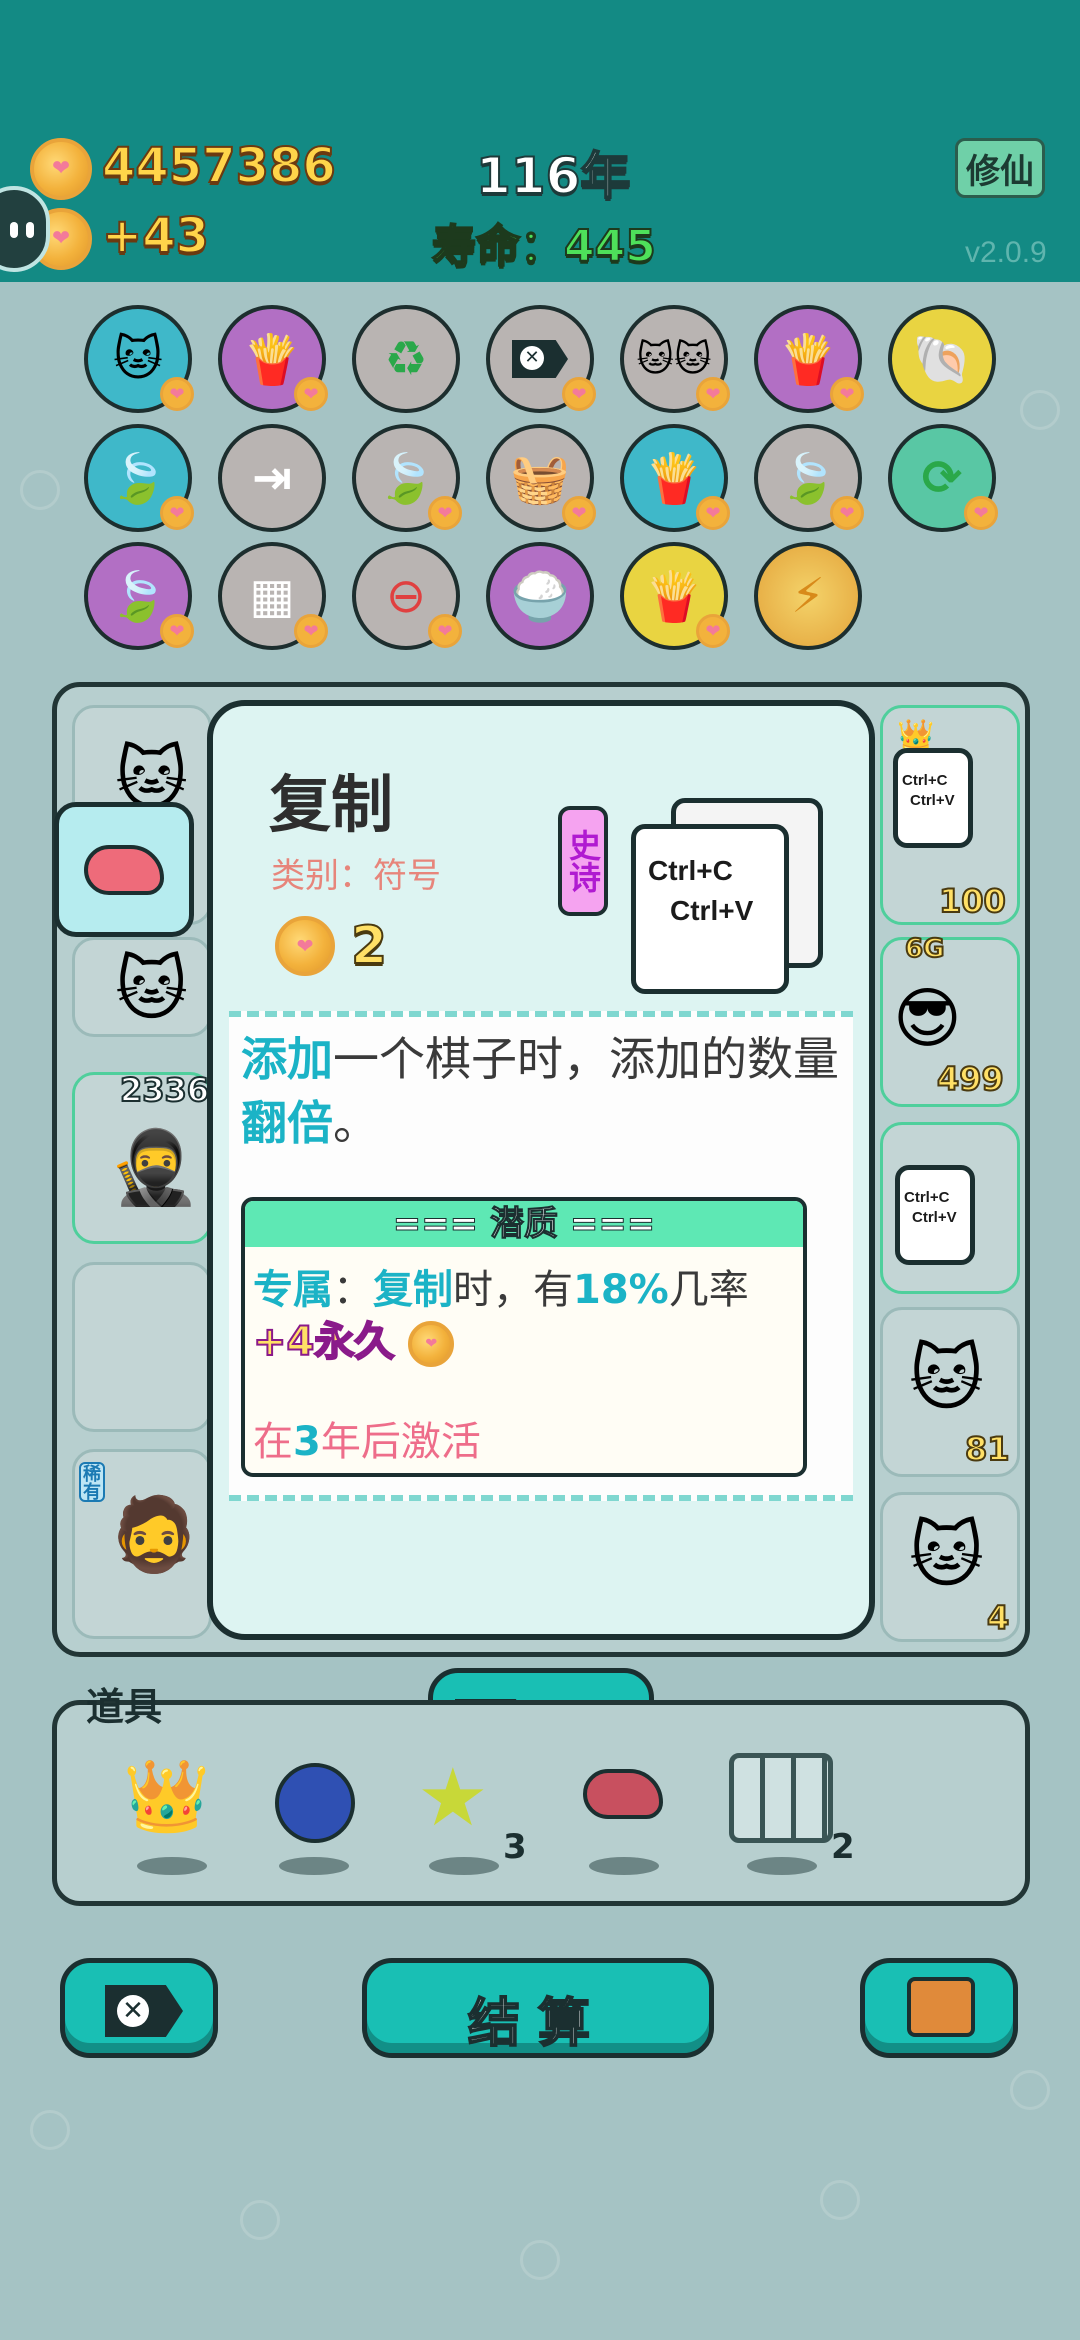 This screenshot has width=1080, height=2340. What do you see at coordinates (154, 1167) in the screenshot?
I see `bandit-face-icon: 🥷` at bounding box center [154, 1167].